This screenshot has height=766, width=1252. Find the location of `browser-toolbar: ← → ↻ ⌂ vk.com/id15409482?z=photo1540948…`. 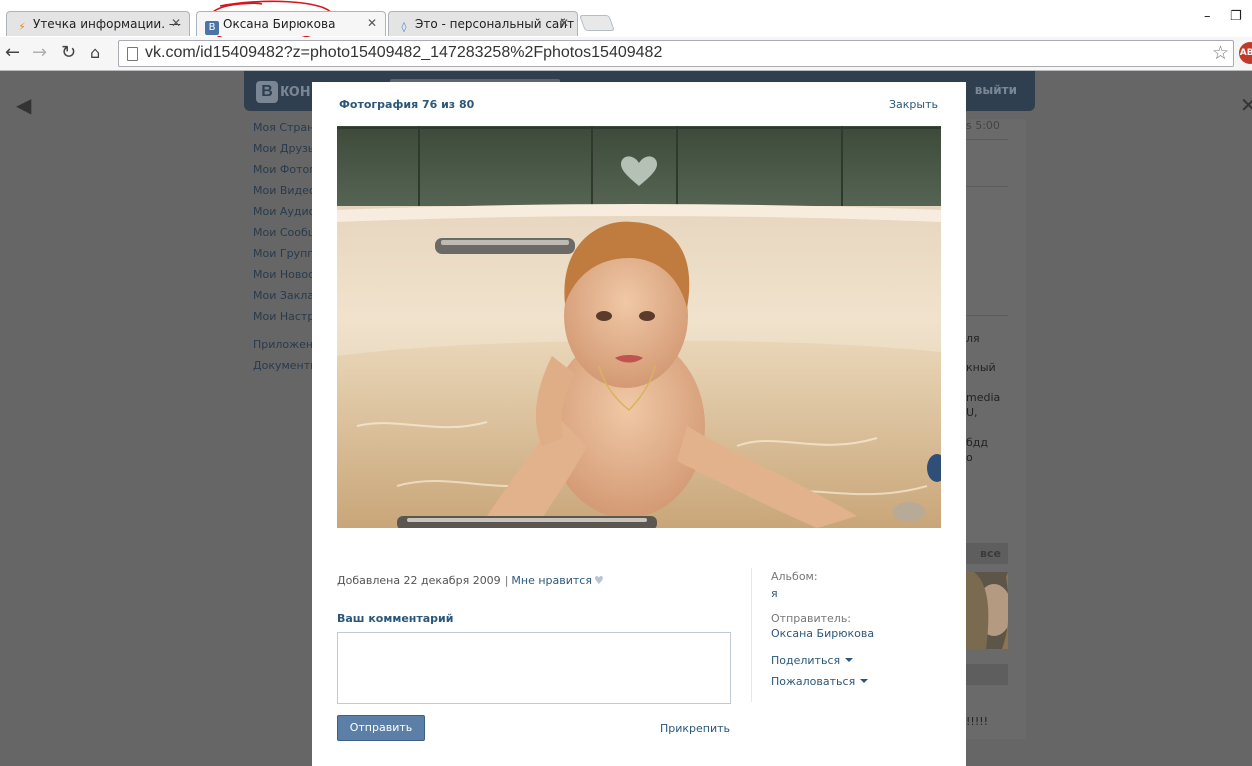

browser-toolbar: ← → ↻ ⌂ vk.com/id15409482?z=photo1540948… is located at coordinates (626, 54).